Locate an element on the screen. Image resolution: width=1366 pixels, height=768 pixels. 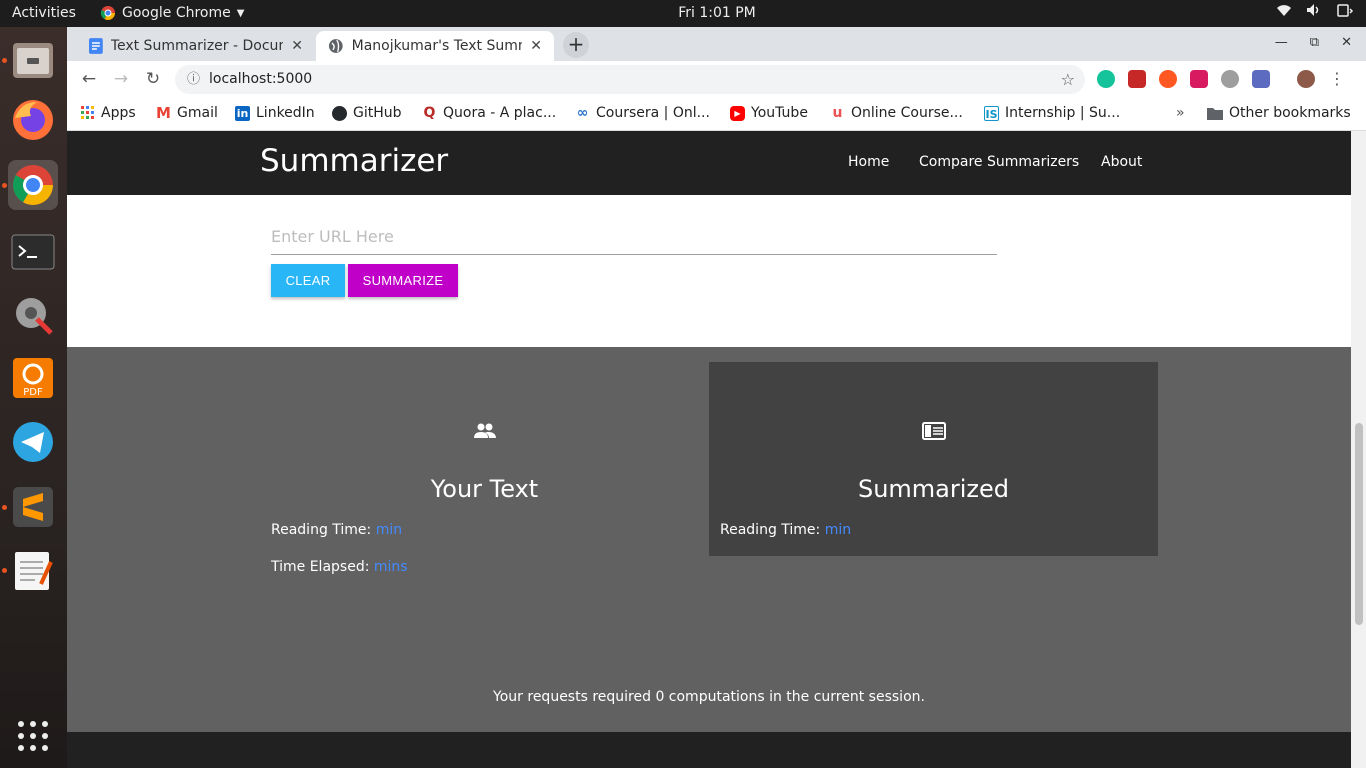
chrome-icon is located at coordinates (33, 185).